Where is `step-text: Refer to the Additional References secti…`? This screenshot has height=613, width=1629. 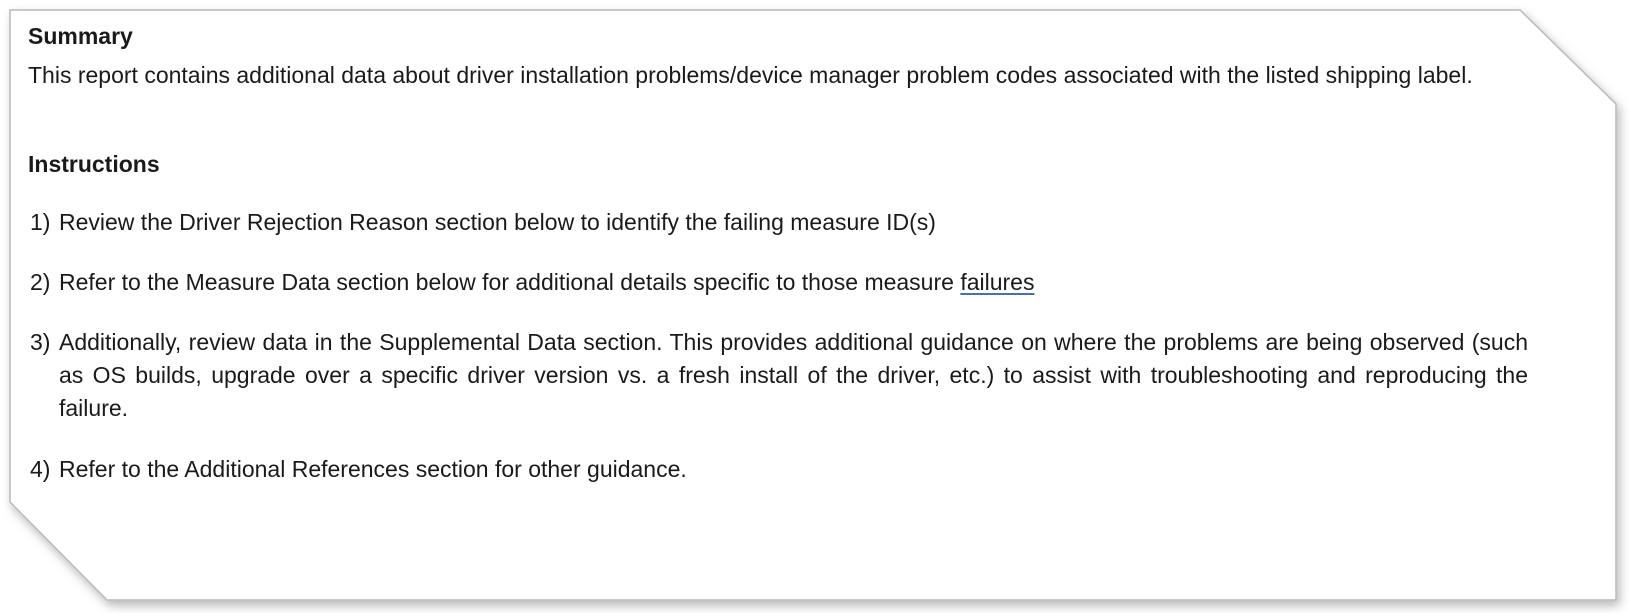 step-text: Refer to the Additional References secti… is located at coordinates (373, 468).